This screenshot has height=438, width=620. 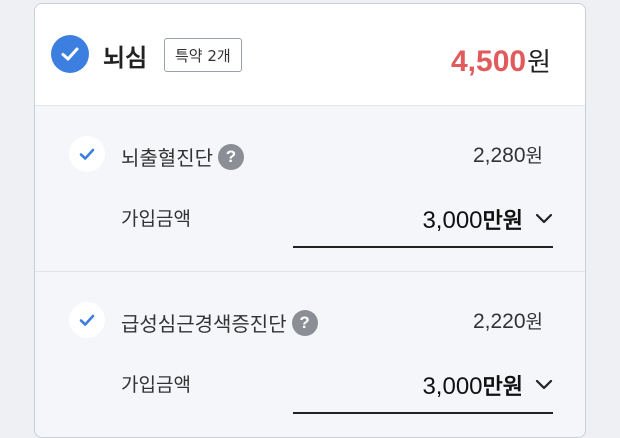 I want to click on rider-name-text: 뇌출혈진단, so click(x=167, y=158).